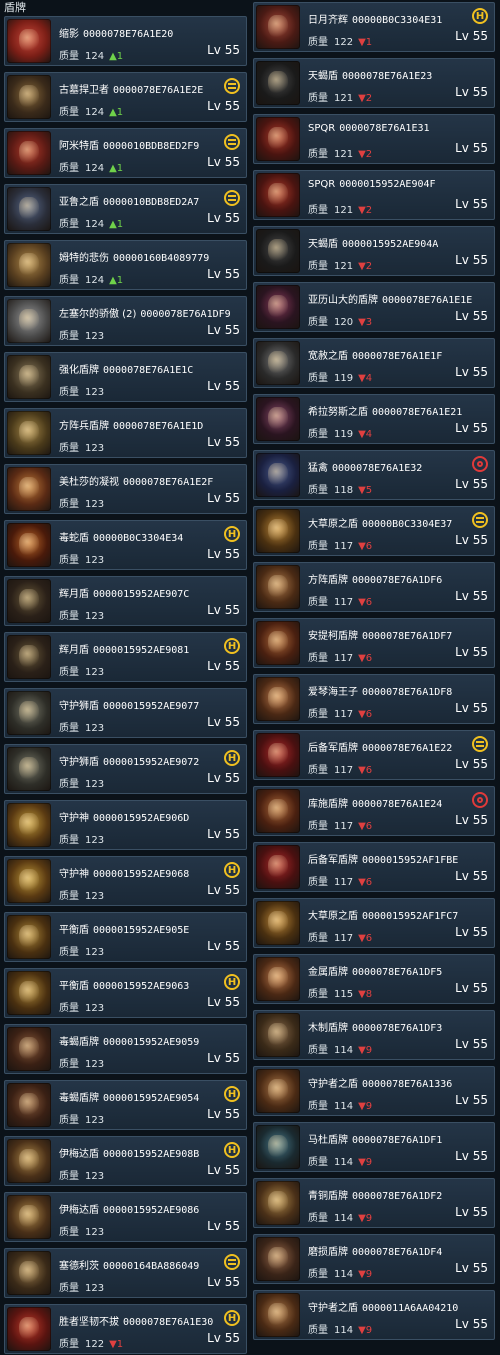 This screenshot has height=1355, width=500. I want to click on item-card: 塞德利茨 00000164BA886049 质量 123 Lv 55, so click(125, 1273).